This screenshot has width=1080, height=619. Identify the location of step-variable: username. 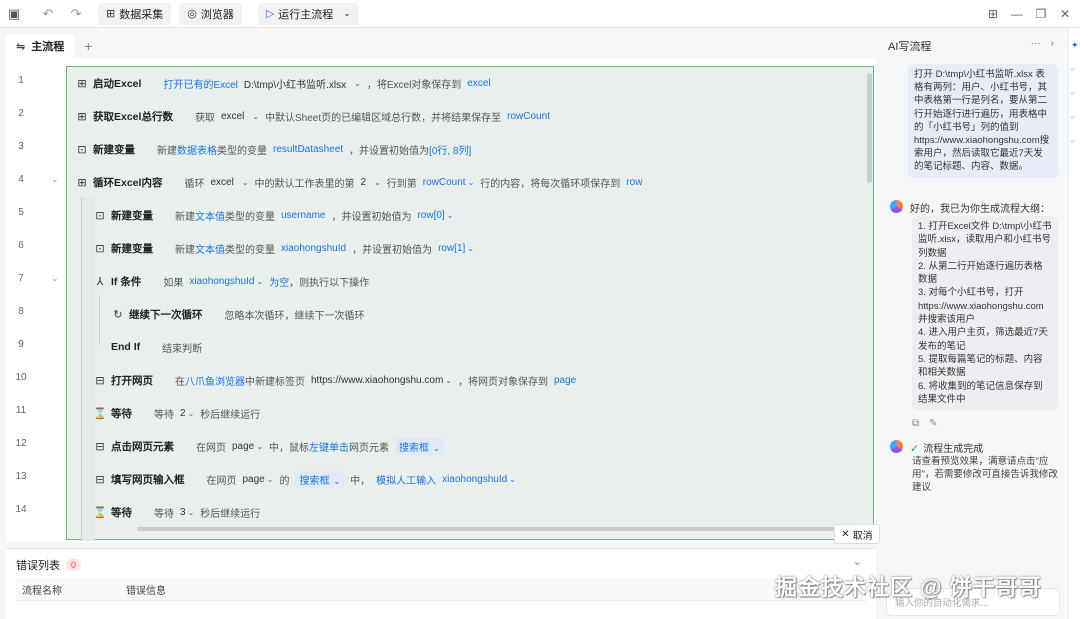
(303, 215).